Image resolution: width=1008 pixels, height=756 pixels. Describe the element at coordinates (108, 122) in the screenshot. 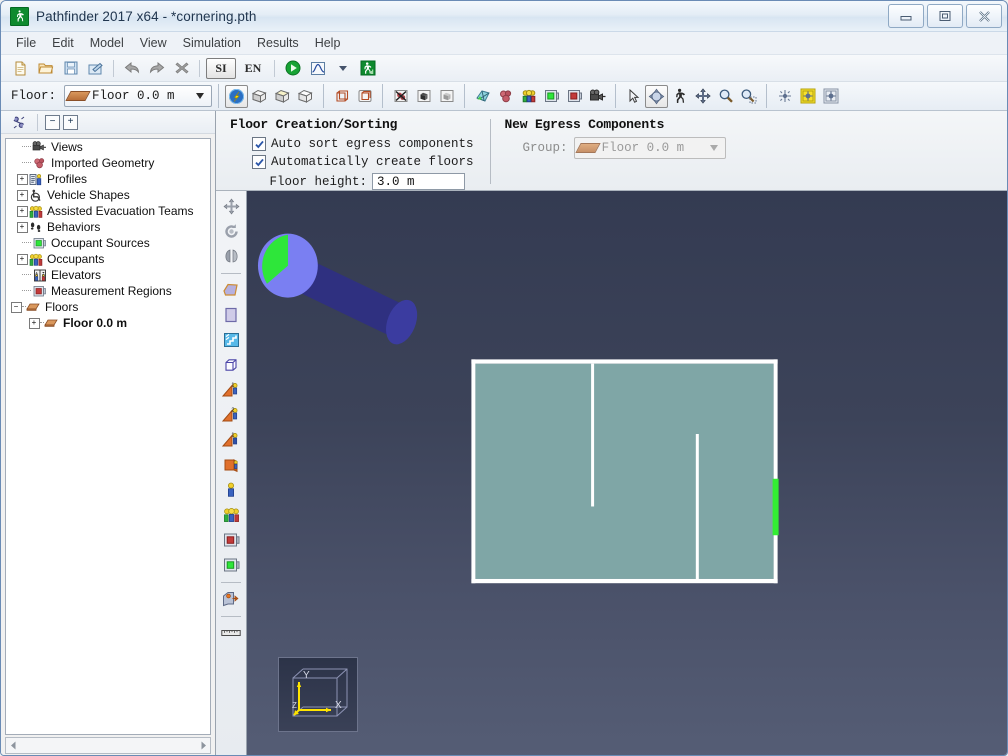

I see `tree-toolbar: − +` at that location.